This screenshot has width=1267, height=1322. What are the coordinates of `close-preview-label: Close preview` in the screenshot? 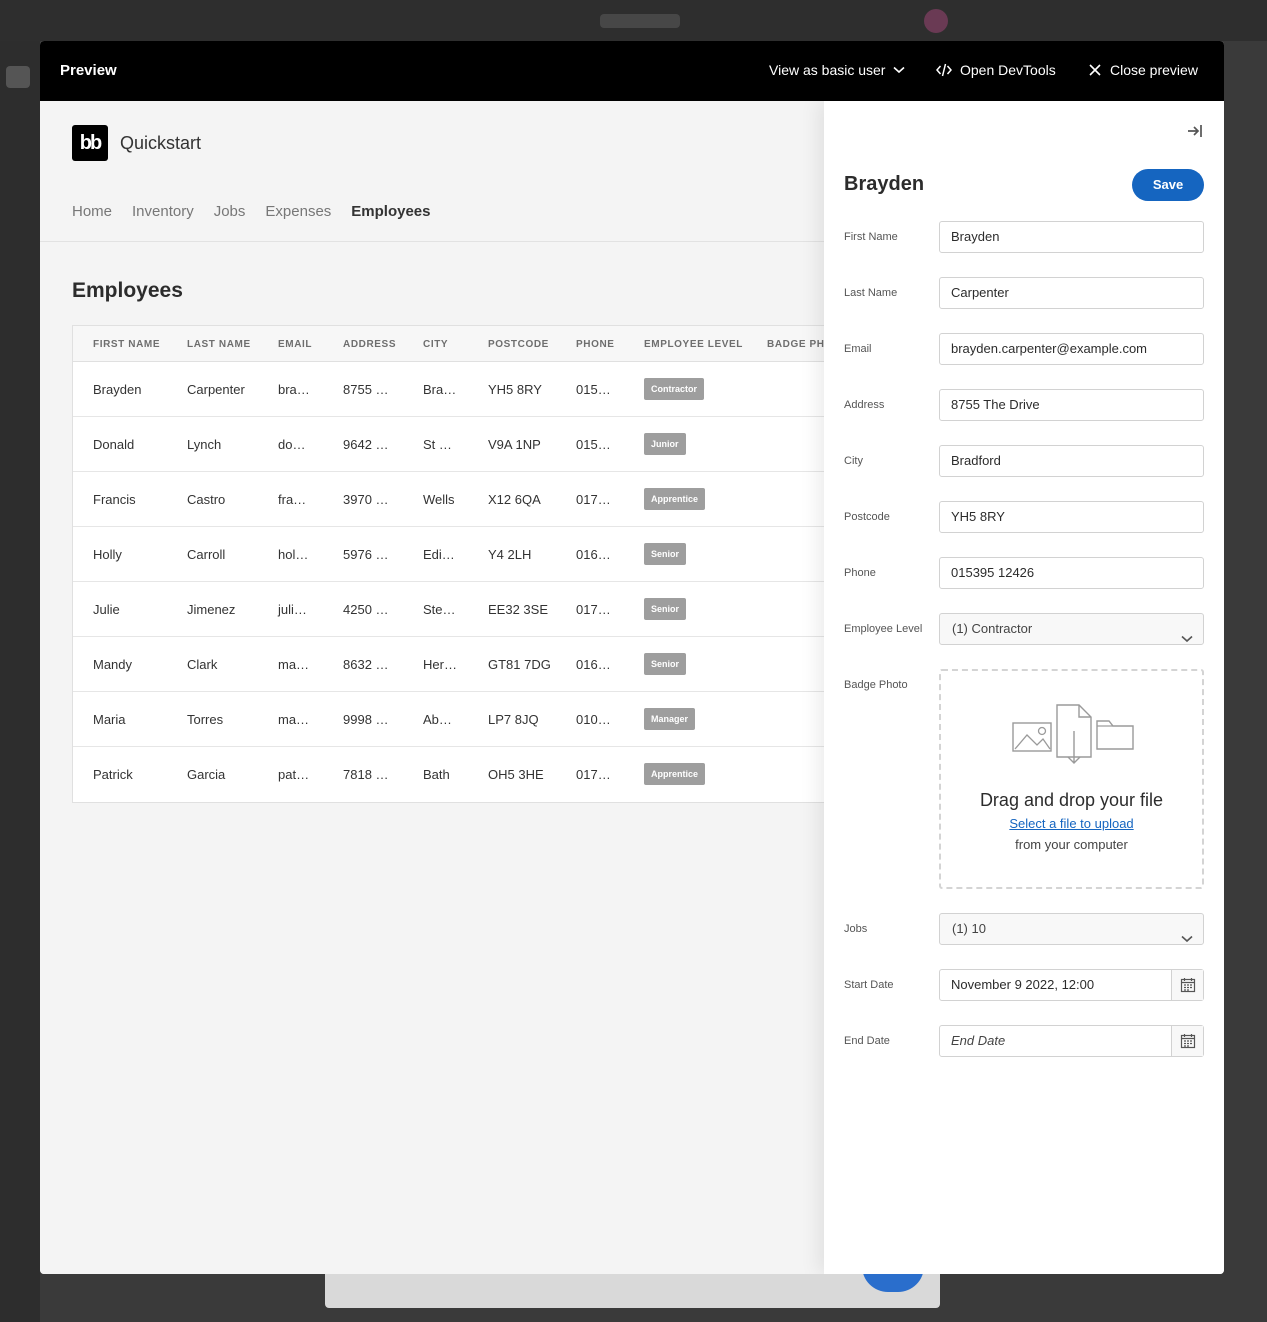 It's located at (1154, 70).